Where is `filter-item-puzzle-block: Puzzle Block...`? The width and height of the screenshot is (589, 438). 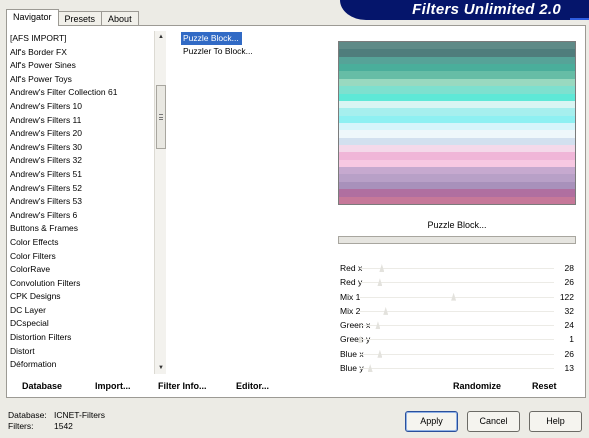
filter-item-puzzle-block: Puzzle Block... is located at coordinates (211, 38).